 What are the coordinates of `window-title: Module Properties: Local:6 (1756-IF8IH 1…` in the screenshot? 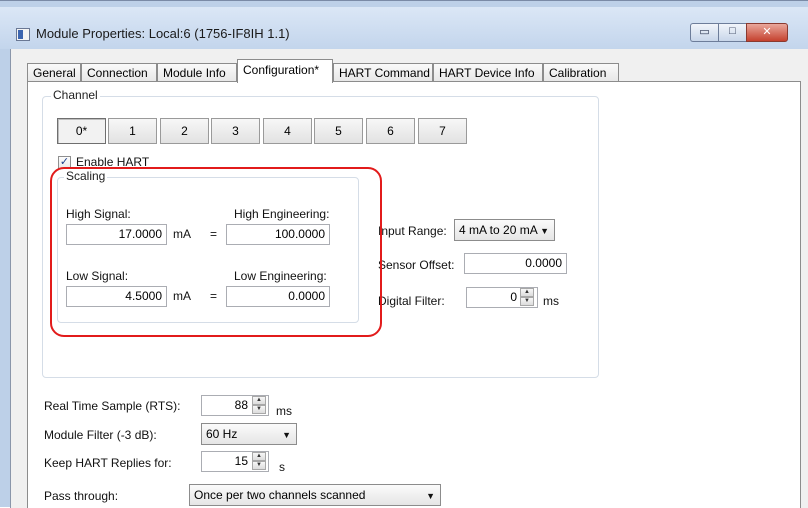 It's located at (163, 33).